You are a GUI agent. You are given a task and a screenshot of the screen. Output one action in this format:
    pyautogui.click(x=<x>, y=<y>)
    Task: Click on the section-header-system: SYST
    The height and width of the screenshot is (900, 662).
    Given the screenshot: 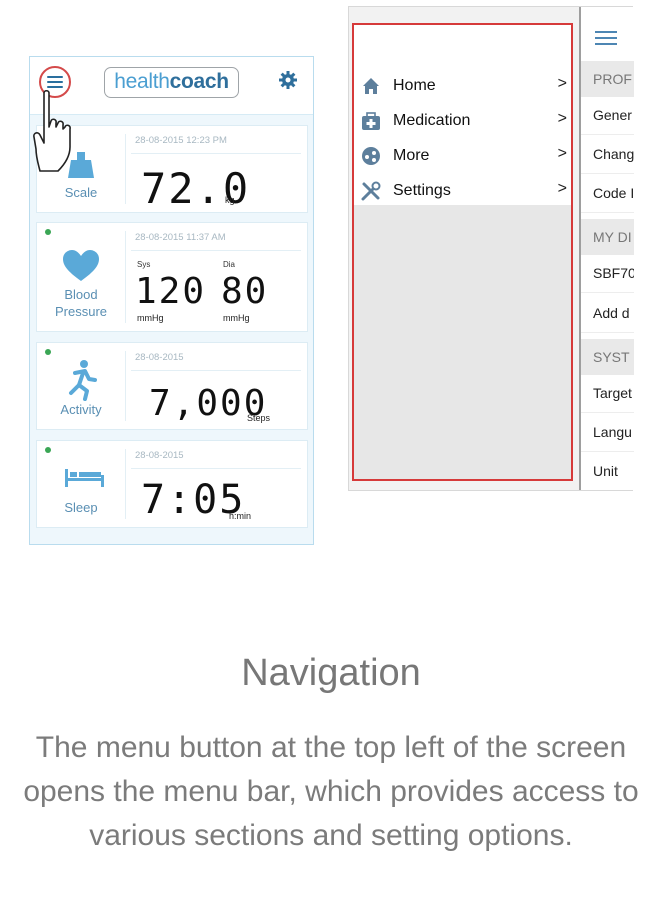 What is the action you would take?
    pyautogui.click(x=607, y=357)
    